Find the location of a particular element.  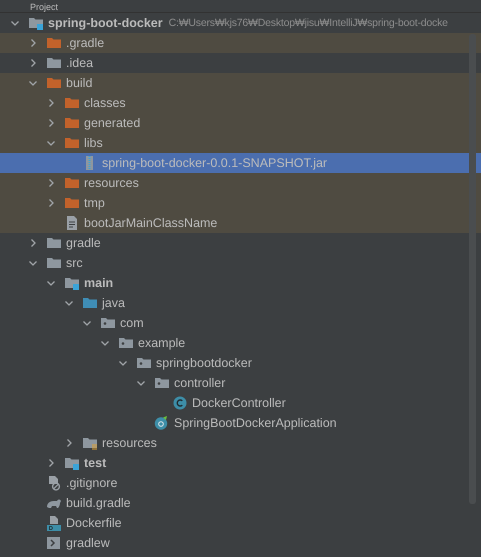

tree-row: SpringBootDockerApplication is located at coordinates (240, 423).